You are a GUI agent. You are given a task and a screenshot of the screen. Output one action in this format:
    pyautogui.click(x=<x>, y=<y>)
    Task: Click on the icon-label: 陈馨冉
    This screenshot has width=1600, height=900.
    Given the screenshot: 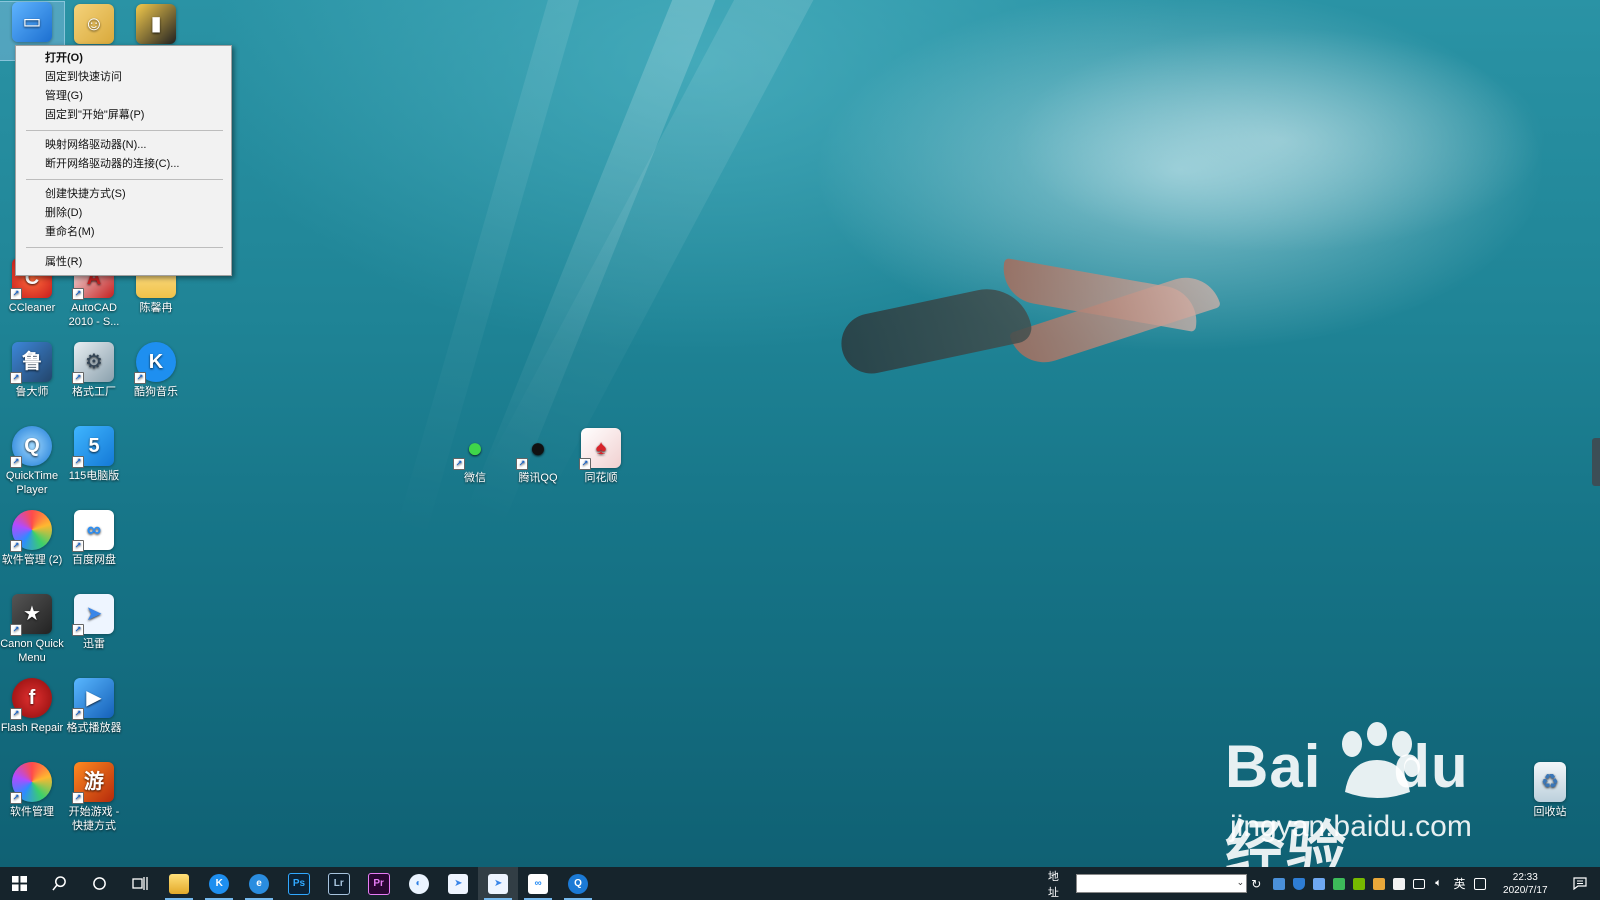 What is the action you would take?
    pyautogui.click(x=156, y=308)
    